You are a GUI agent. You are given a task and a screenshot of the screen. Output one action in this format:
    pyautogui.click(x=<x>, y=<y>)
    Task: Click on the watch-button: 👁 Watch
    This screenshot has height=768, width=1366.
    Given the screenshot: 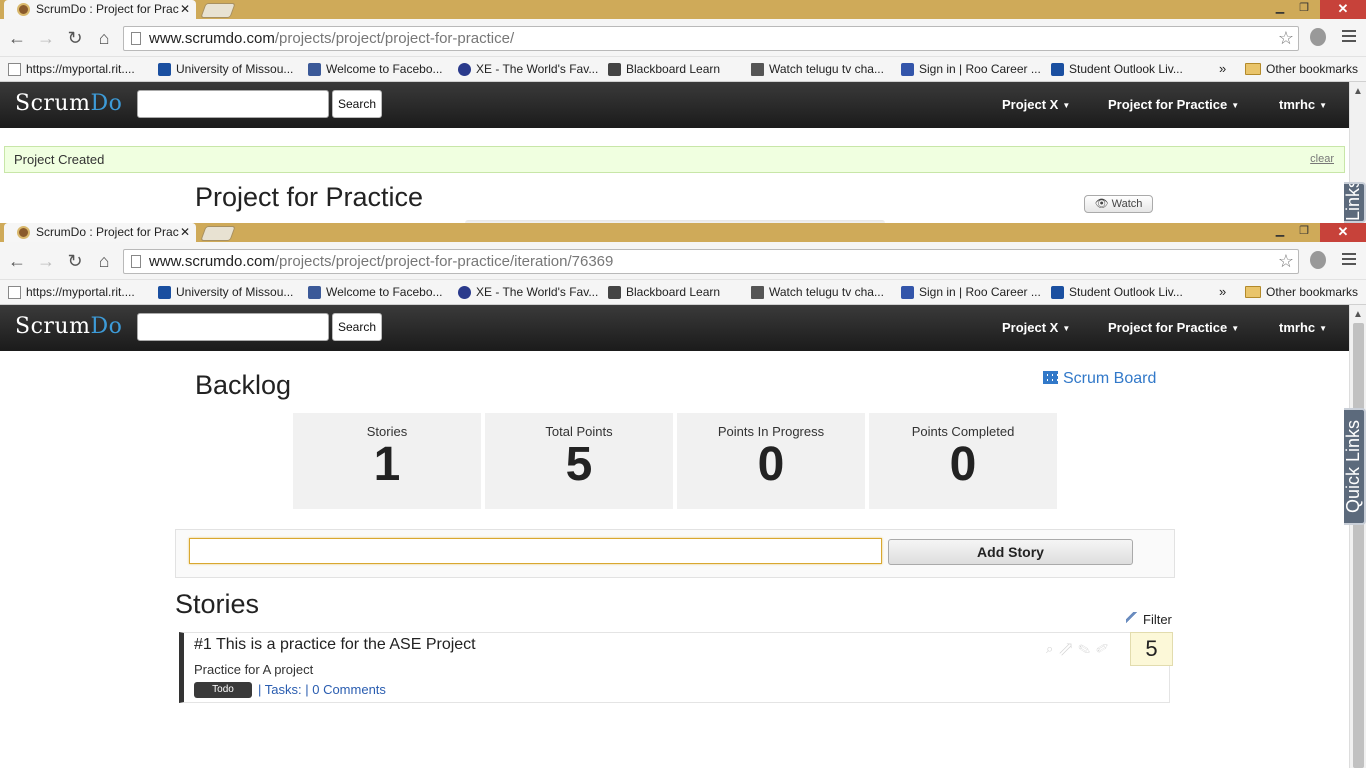 What is the action you would take?
    pyautogui.click(x=1118, y=204)
    